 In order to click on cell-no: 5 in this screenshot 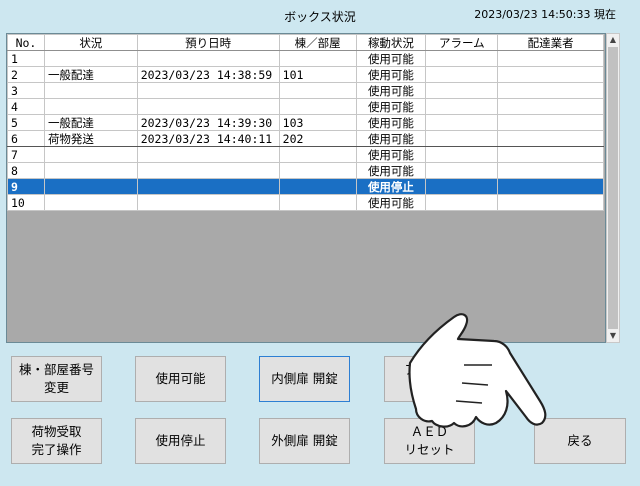, I will do `click(26, 122)`.